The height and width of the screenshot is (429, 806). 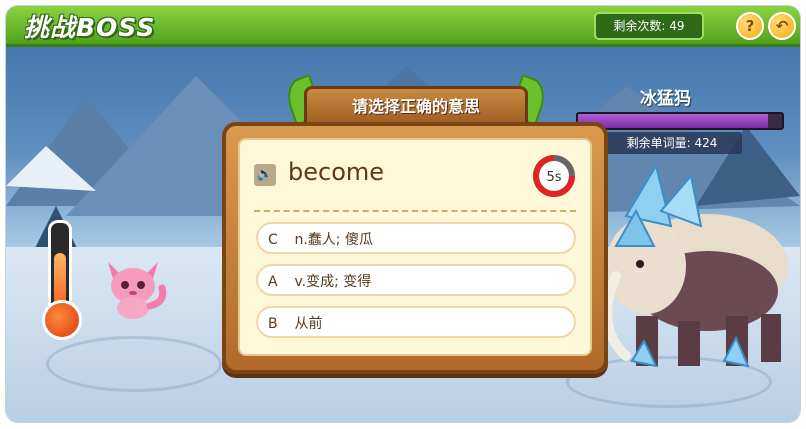 I want to click on option-letter: A, so click(x=273, y=282).